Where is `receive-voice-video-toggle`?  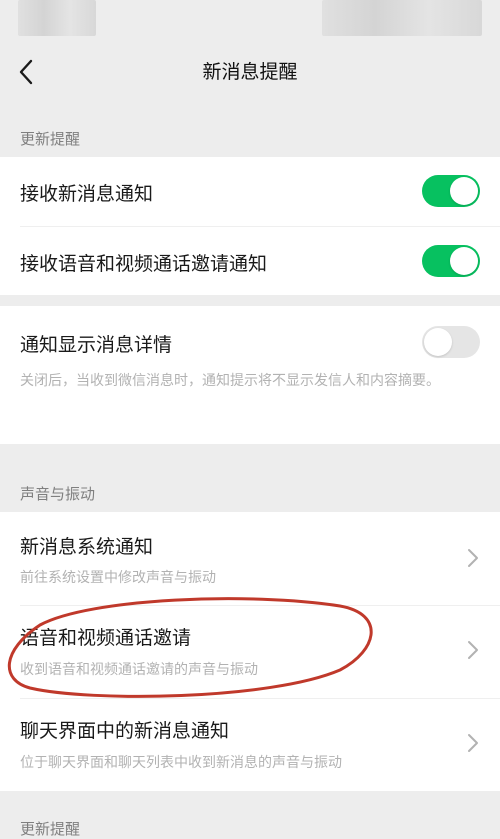
receive-voice-video-toggle is located at coordinates (451, 261).